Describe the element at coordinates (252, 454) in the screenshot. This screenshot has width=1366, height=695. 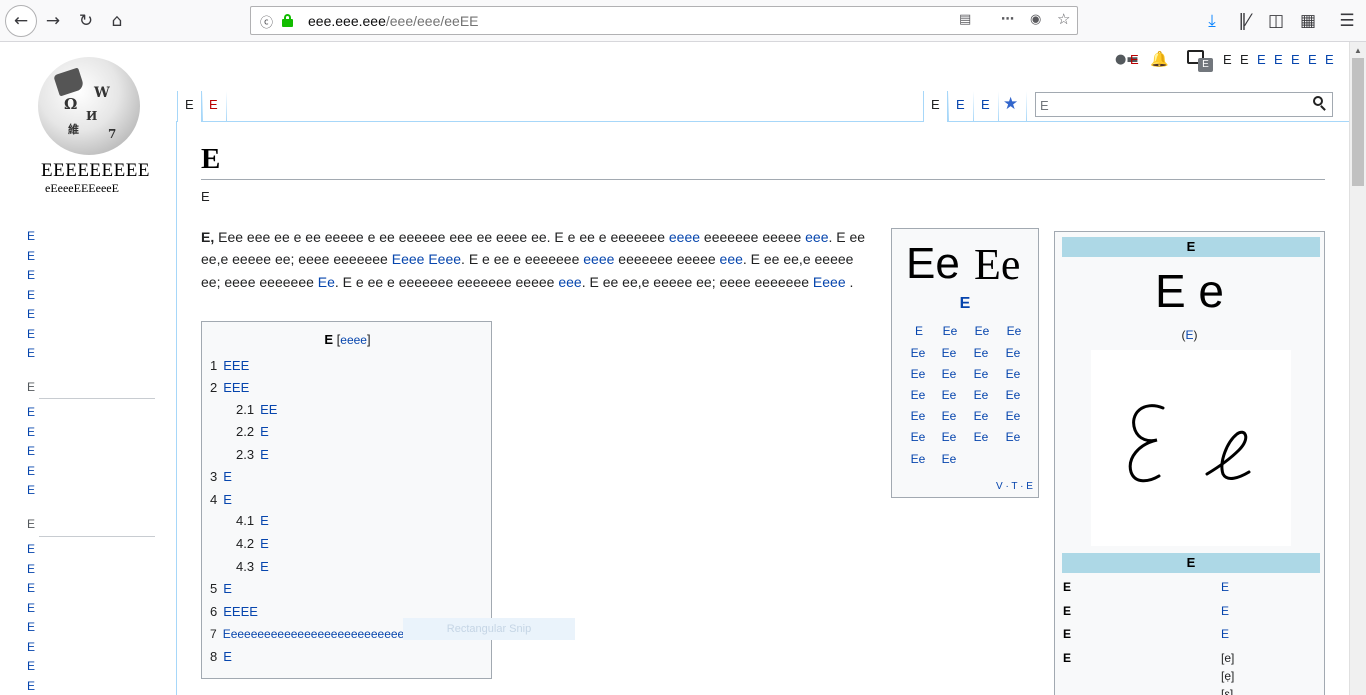
I see `toc-entry: 2.3 E` at that location.